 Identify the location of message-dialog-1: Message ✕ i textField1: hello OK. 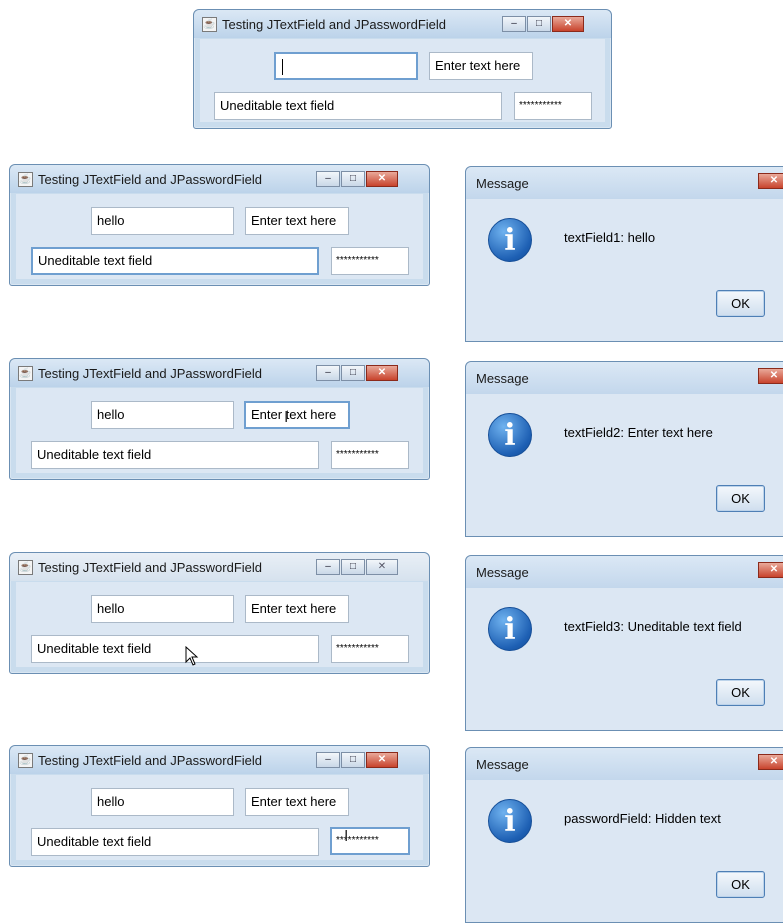
(624, 254).